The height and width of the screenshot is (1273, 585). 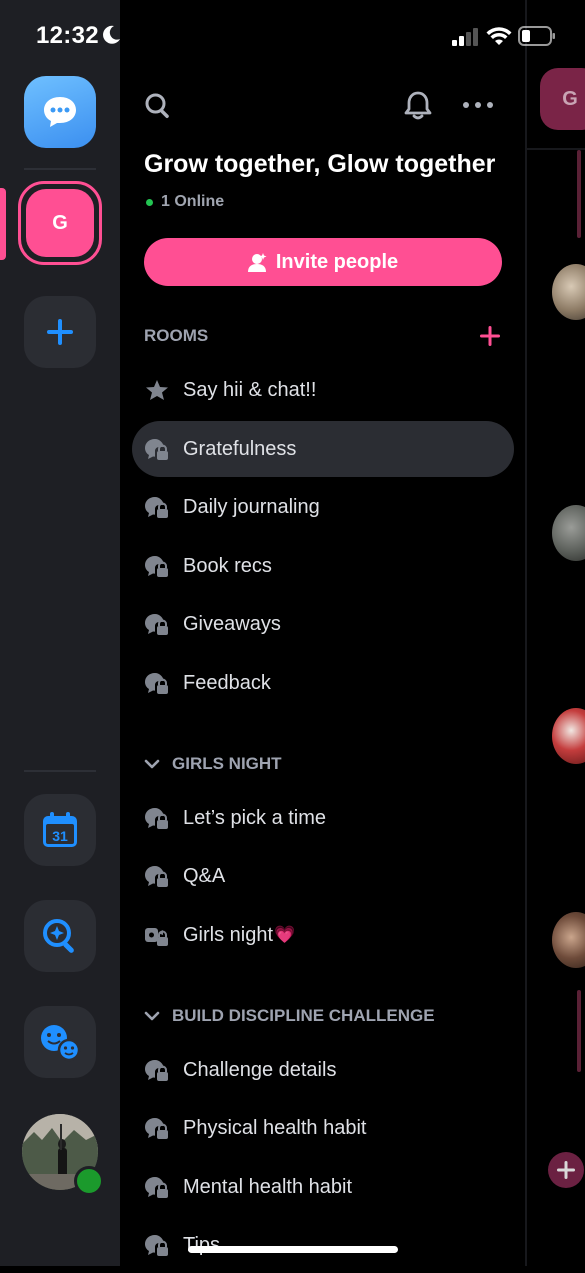 What do you see at coordinates (275, 1127) in the screenshot?
I see `room-label: Physical health habit` at bounding box center [275, 1127].